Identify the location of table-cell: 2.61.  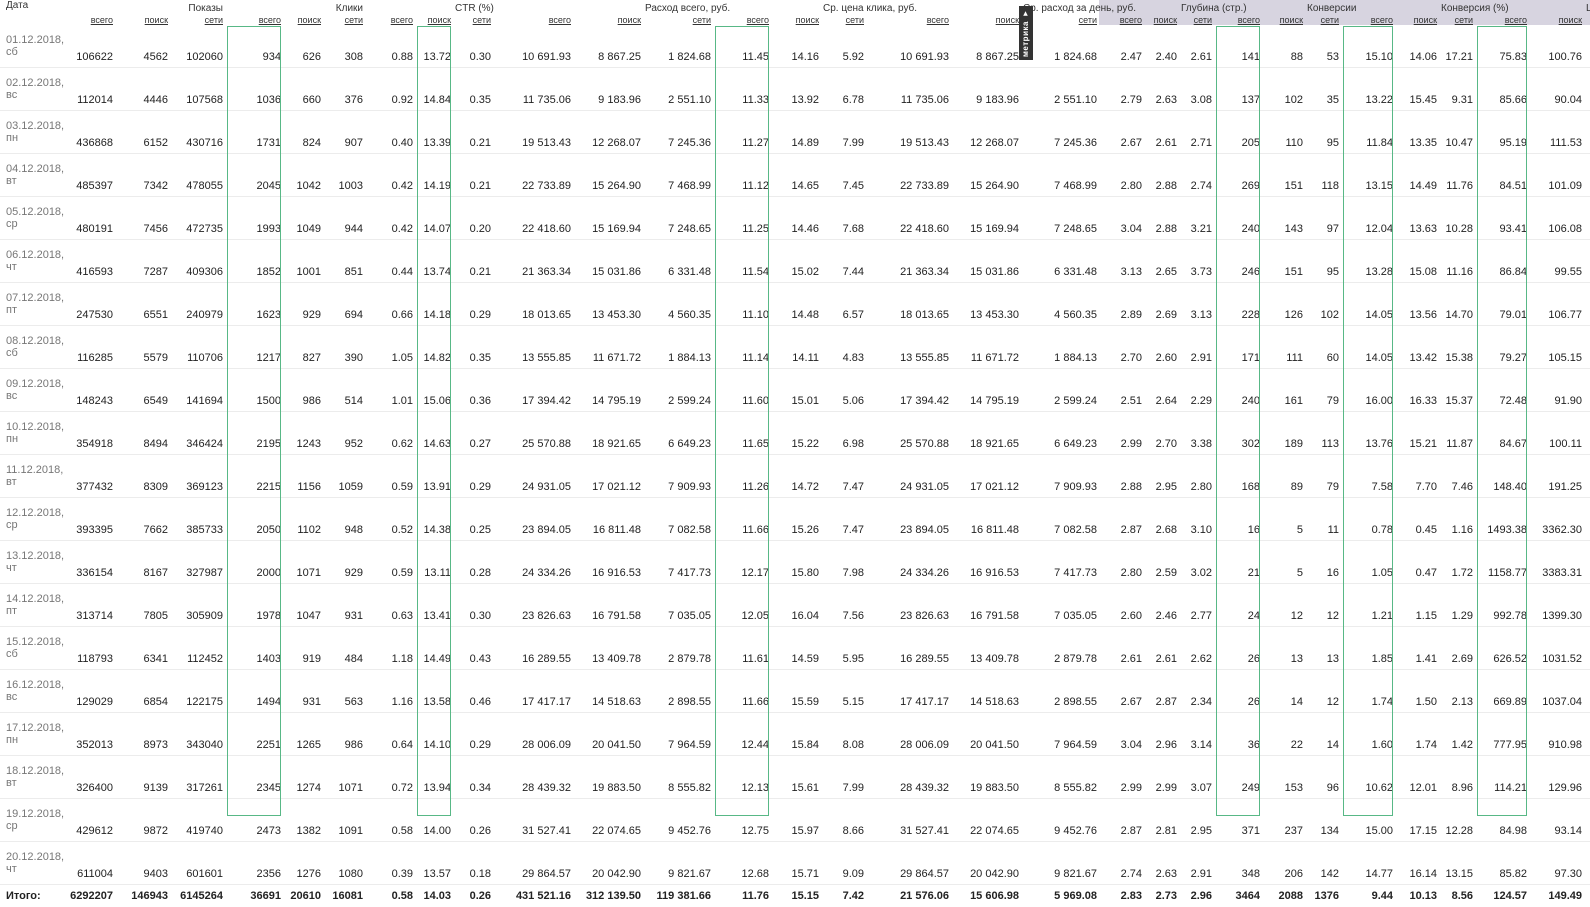
(1196, 46).